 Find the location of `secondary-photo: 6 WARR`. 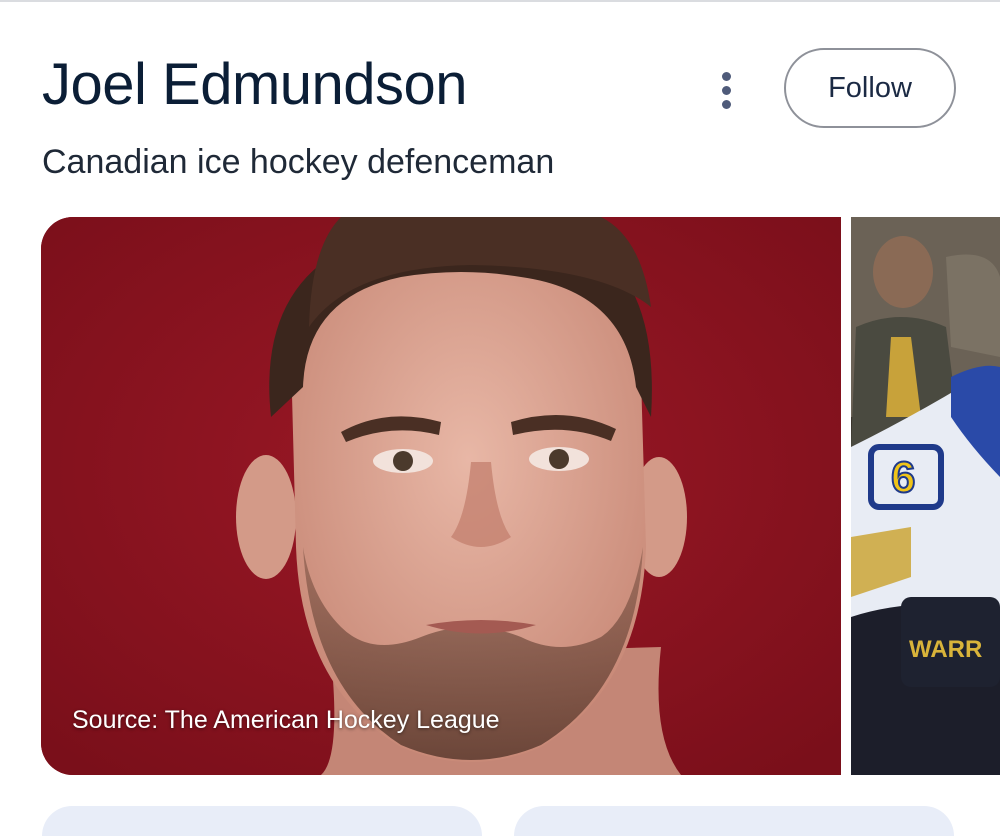

secondary-photo: 6 WARR is located at coordinates (925, 496).